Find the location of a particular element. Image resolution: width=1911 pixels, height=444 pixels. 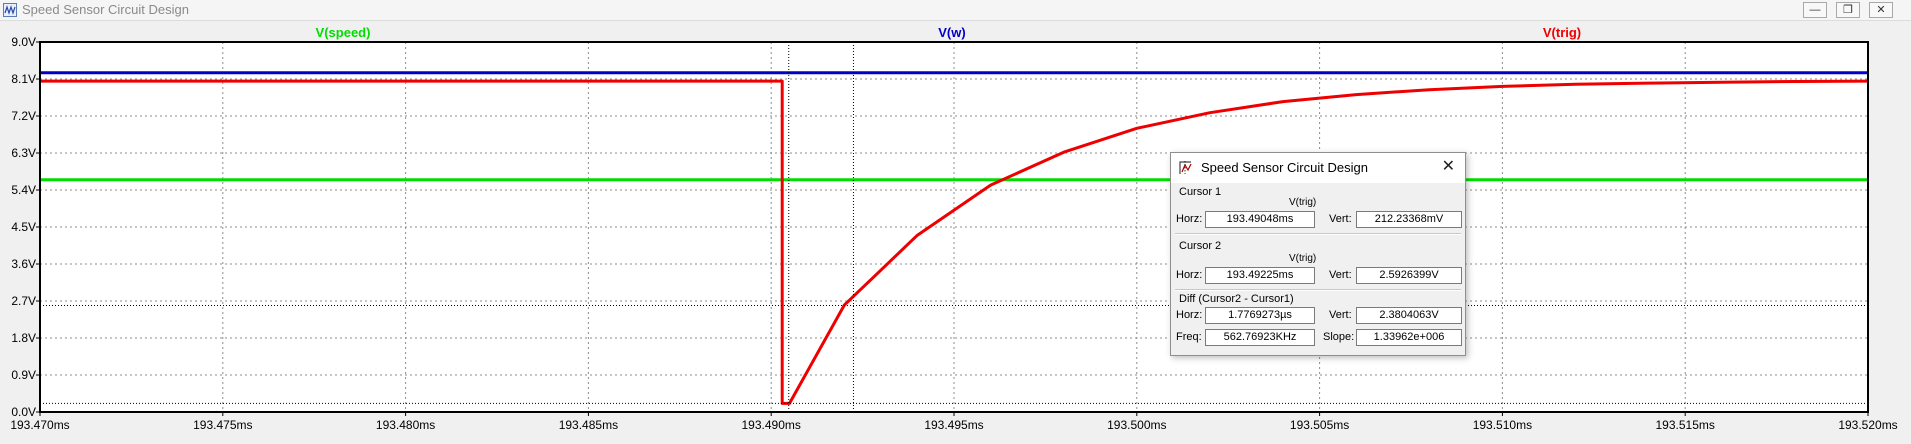

cursor-probe-icon is located at coordinates (1185, 167).